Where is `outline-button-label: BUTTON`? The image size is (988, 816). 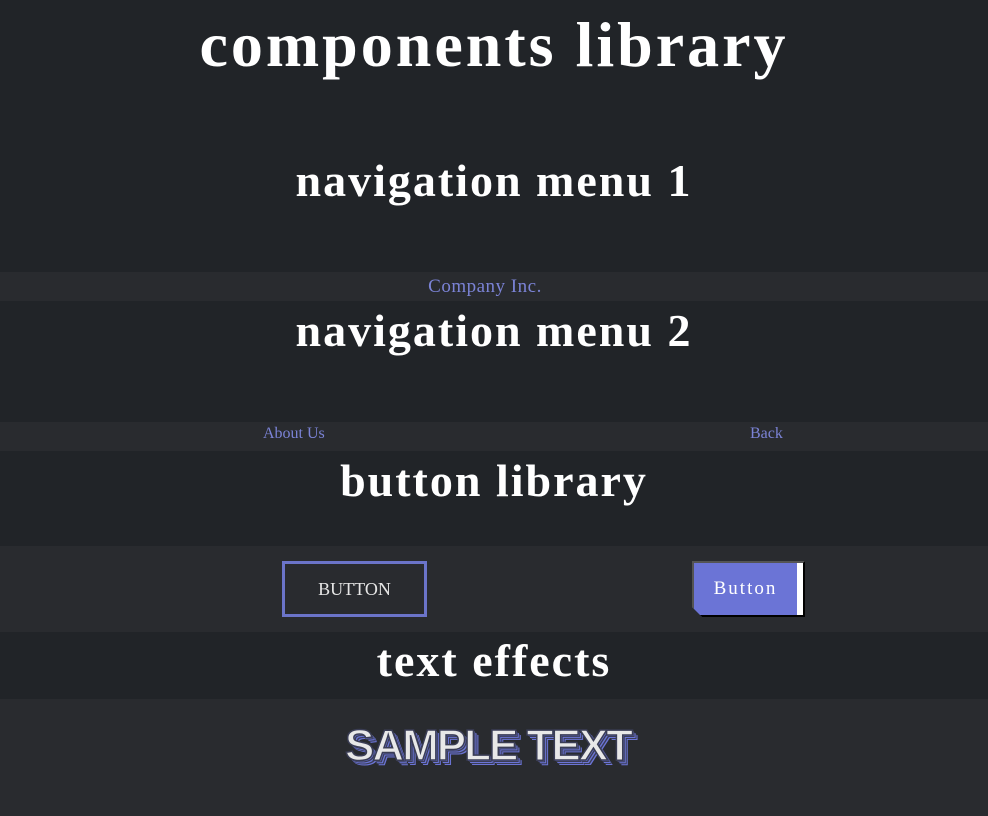
outline-button-label: BUTTON is located at coordinates (354, 588).